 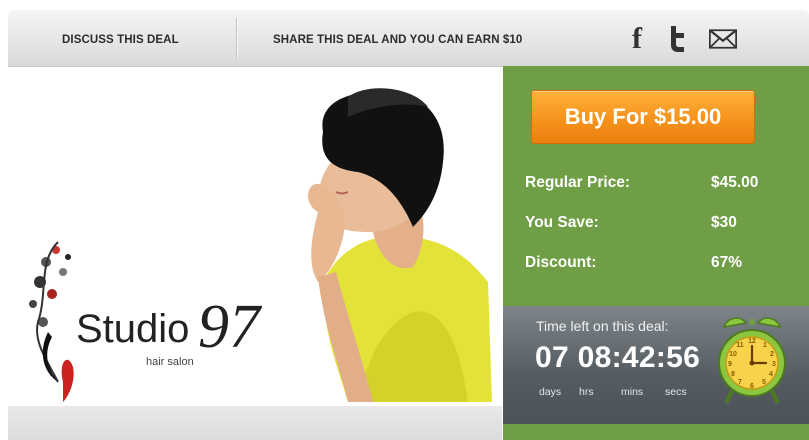 I want to click on share-deal-link: SHARE THIS DEAL AND YOU CAN EARN $10, so click(x=397, y=38).